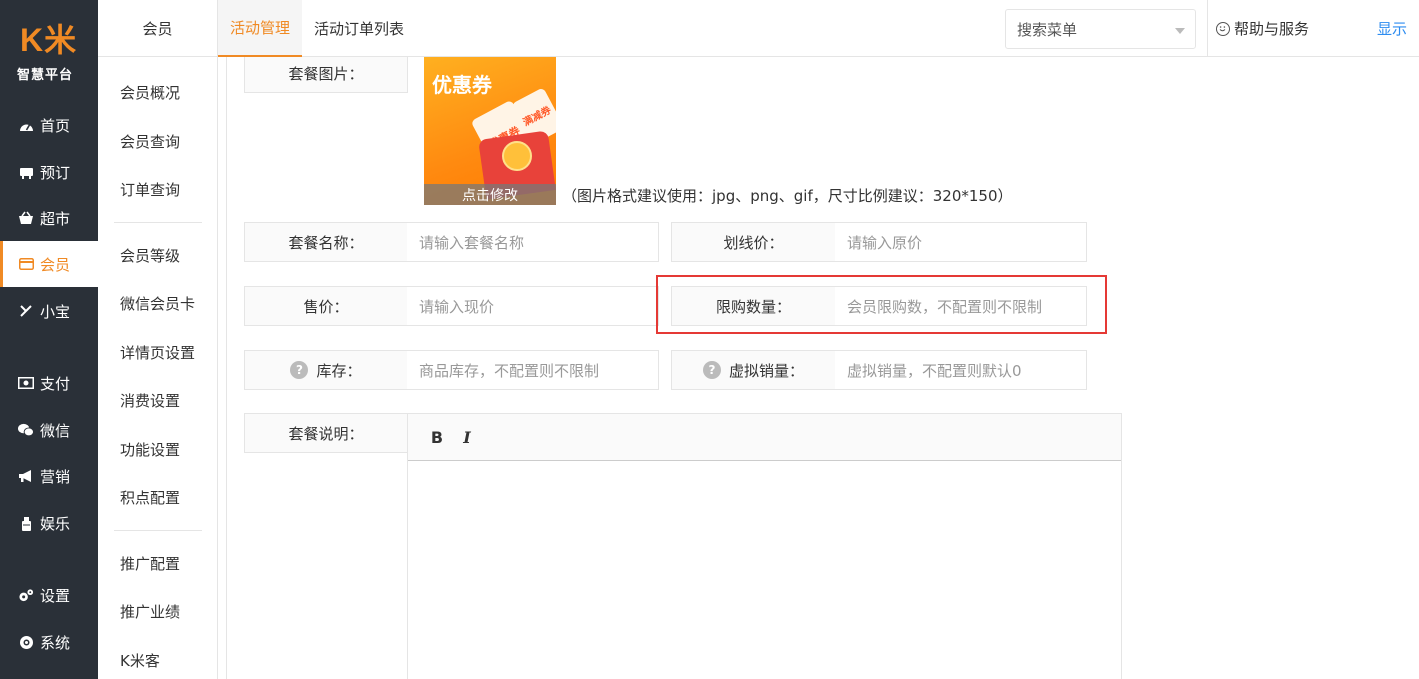 This screenshot has width=1419, height=679. What do you see at coordinates (55, 311) in the screenshot?
I see `sidebar-item-label: 小宝` at bounding box center [55, 311].